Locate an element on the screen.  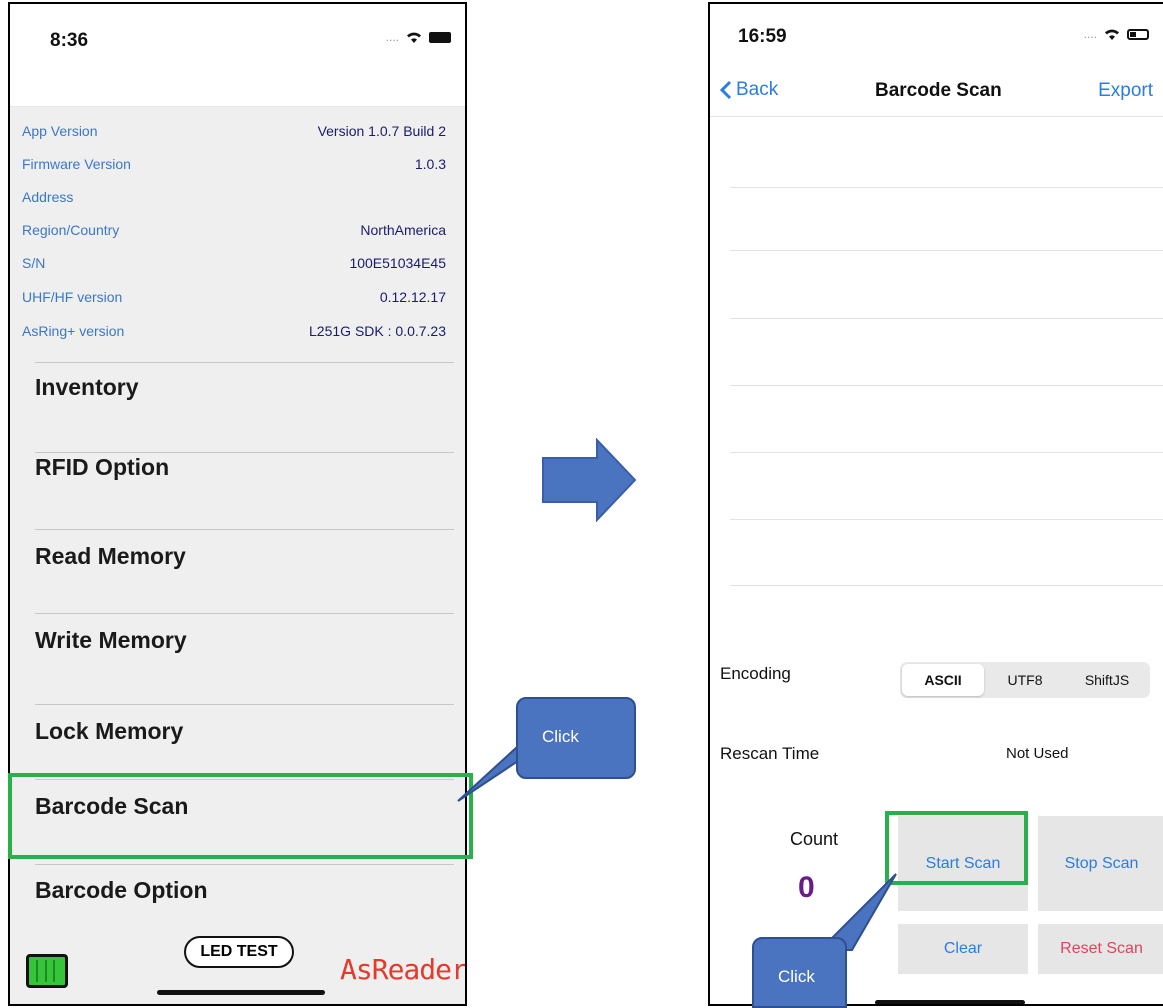
export-button: Export is located at coordinates (1125, 91).